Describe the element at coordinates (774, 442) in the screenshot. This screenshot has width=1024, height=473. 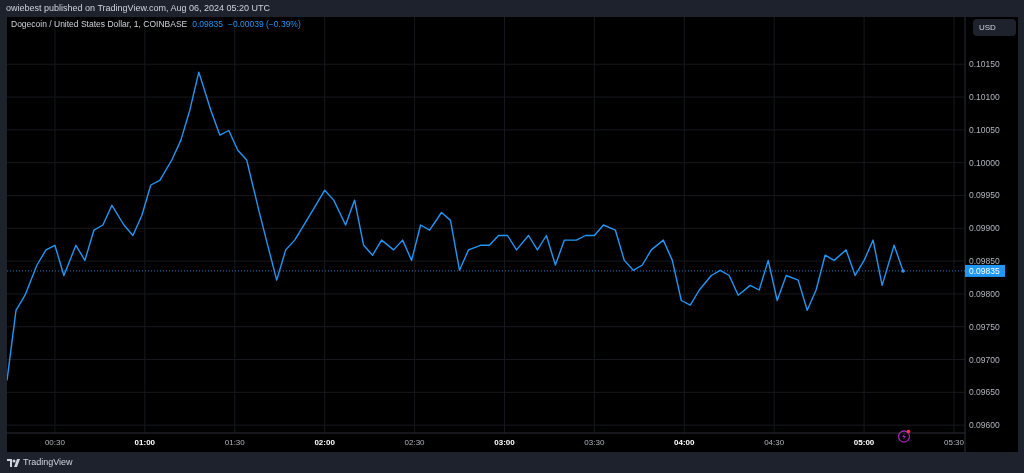
I see `time-axis-label: 04:30` at that location.